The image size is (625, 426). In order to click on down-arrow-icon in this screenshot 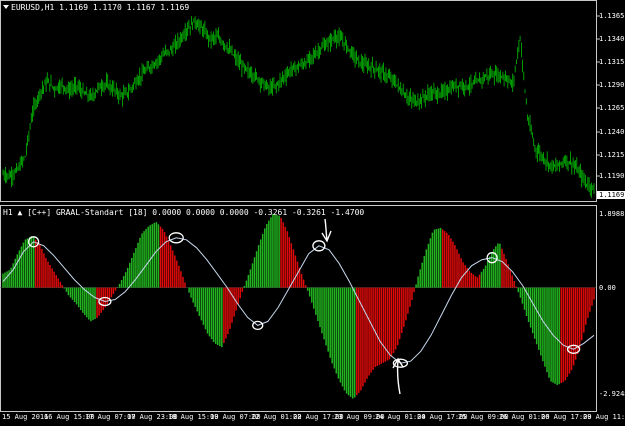, I will do `click(326, 230)`.